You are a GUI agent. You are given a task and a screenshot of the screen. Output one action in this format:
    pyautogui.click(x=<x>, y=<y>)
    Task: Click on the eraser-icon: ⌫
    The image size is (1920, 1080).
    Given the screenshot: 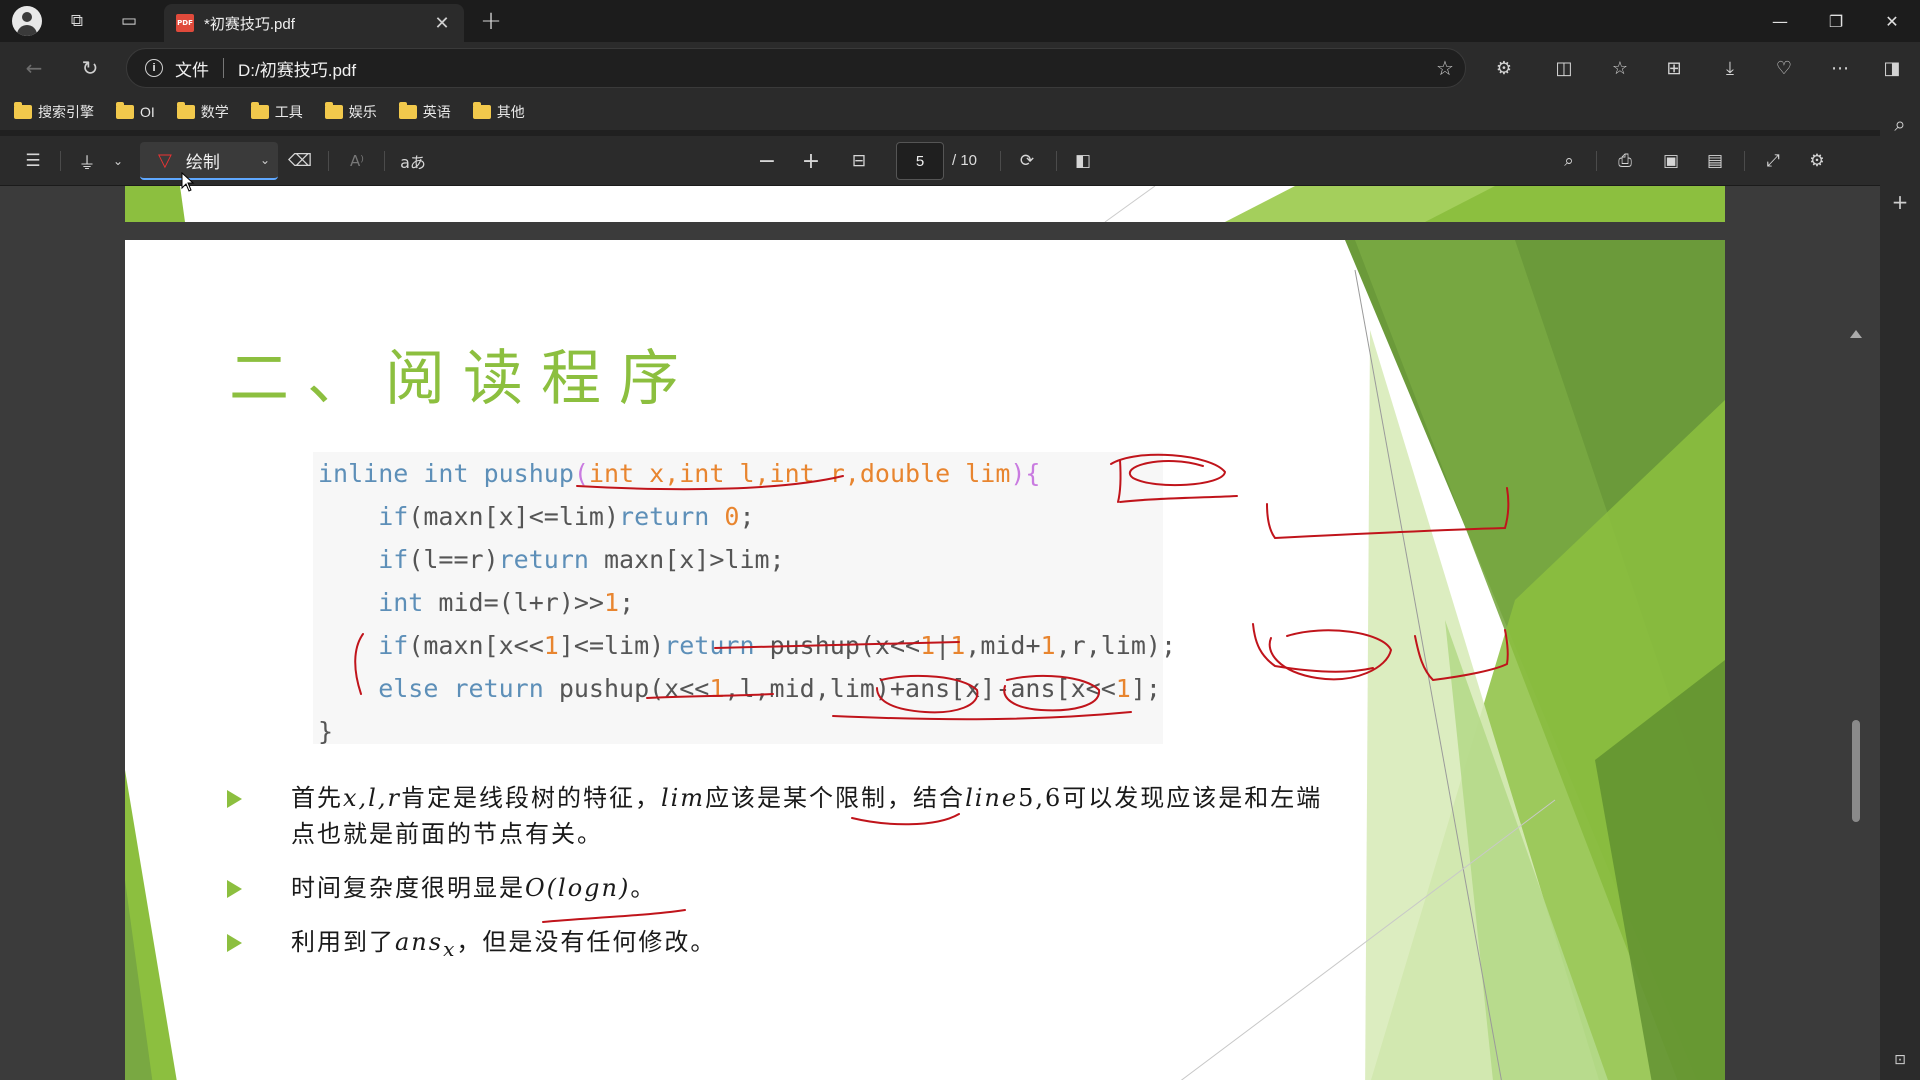 What is the action you would take?
    pyautogui.click(x=300, y=161)
    